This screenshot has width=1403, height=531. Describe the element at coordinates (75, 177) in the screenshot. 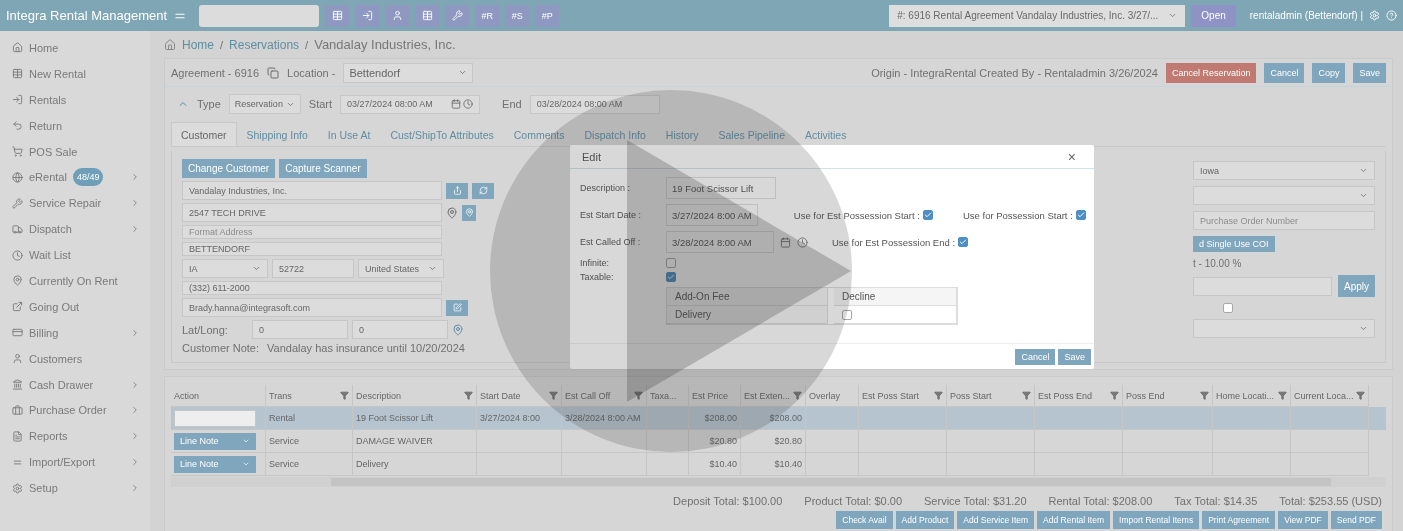

I see `sidebar-item: eRental 48/49` at that location.